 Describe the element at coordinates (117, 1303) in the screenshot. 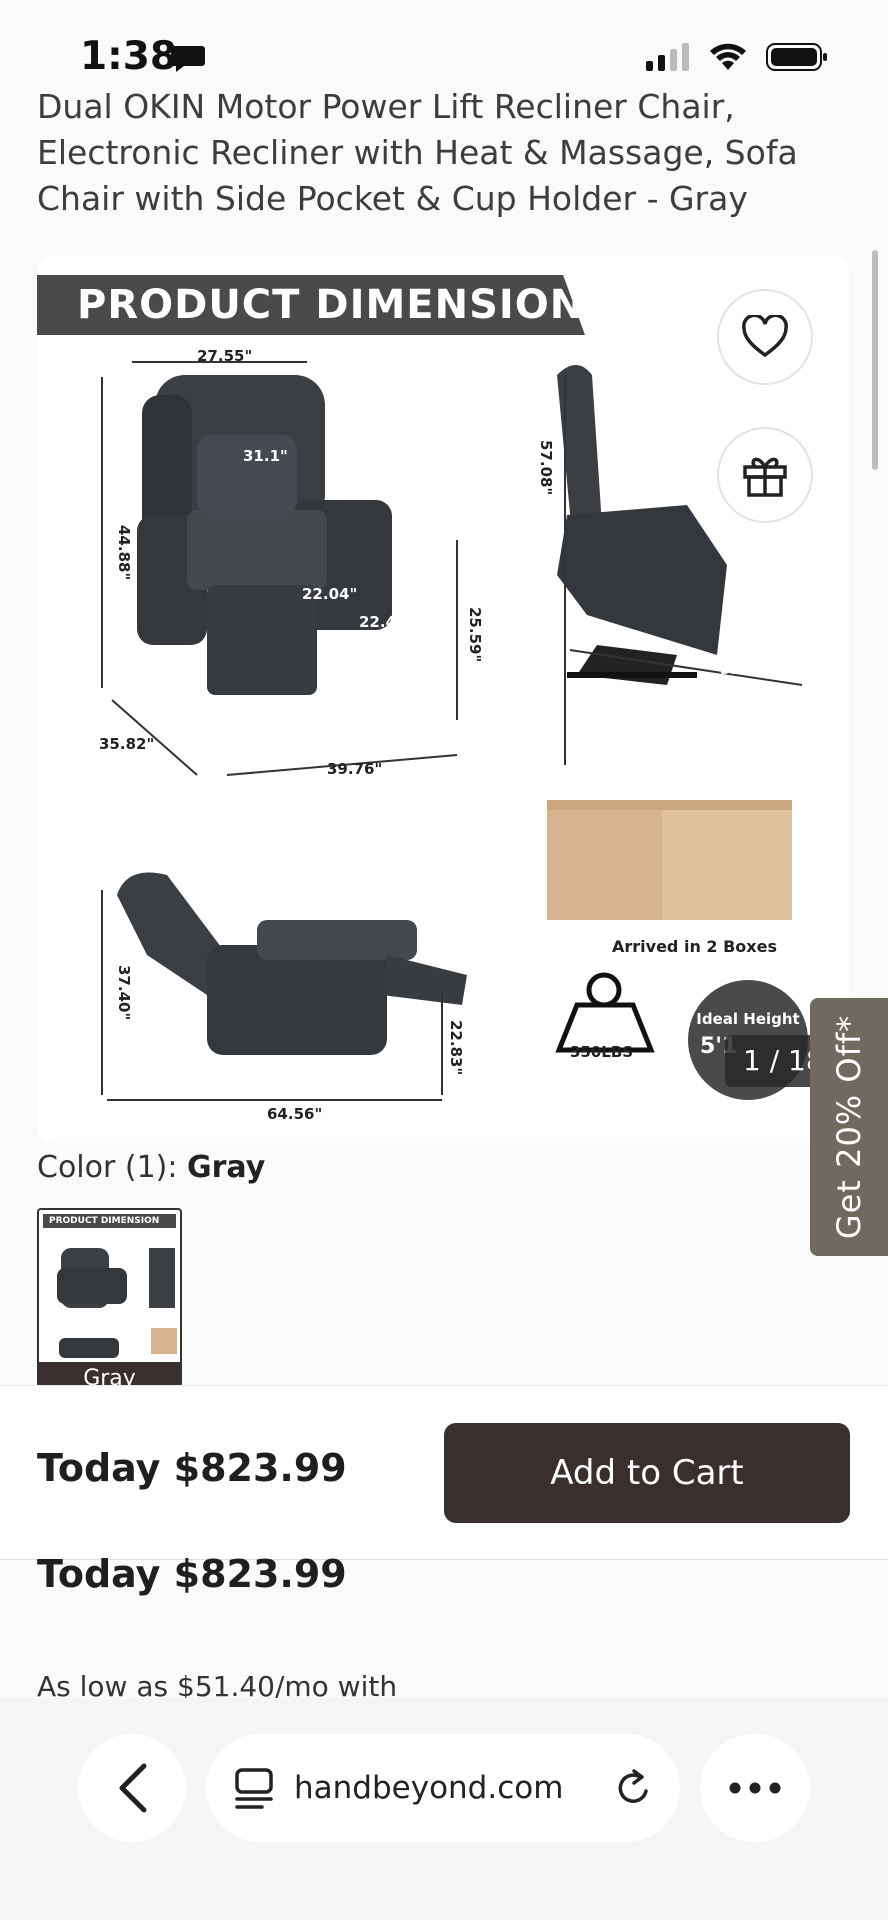

I see `swatch-thumbnail` at that location.